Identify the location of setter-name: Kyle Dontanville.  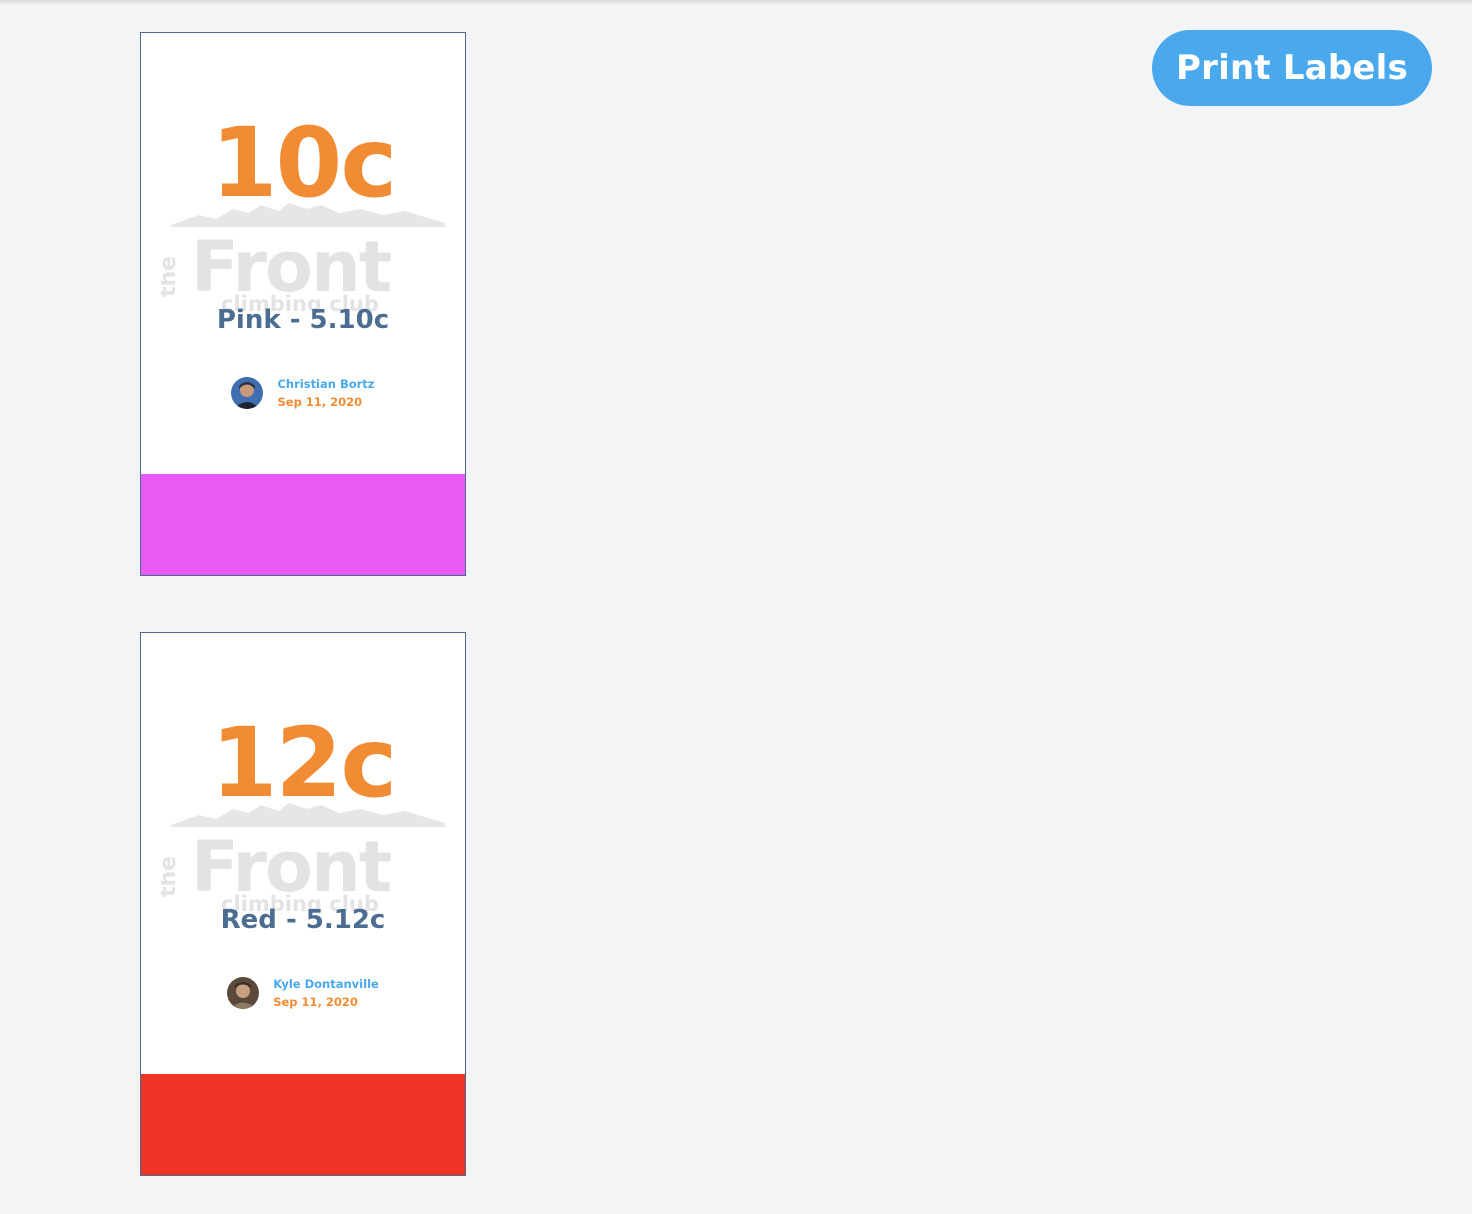
(326, 984).